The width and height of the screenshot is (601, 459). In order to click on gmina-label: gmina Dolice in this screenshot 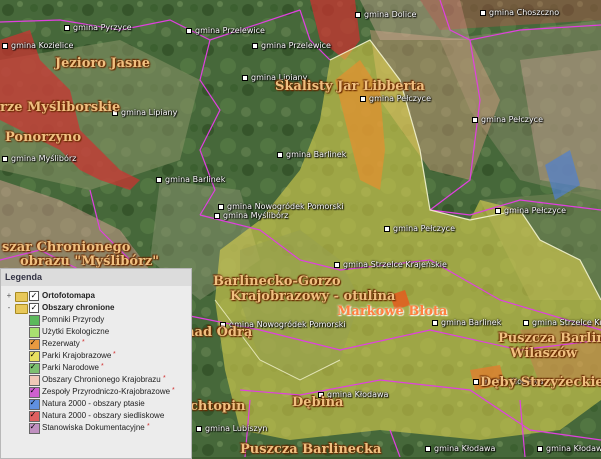, I will do `click(385, 14)`.